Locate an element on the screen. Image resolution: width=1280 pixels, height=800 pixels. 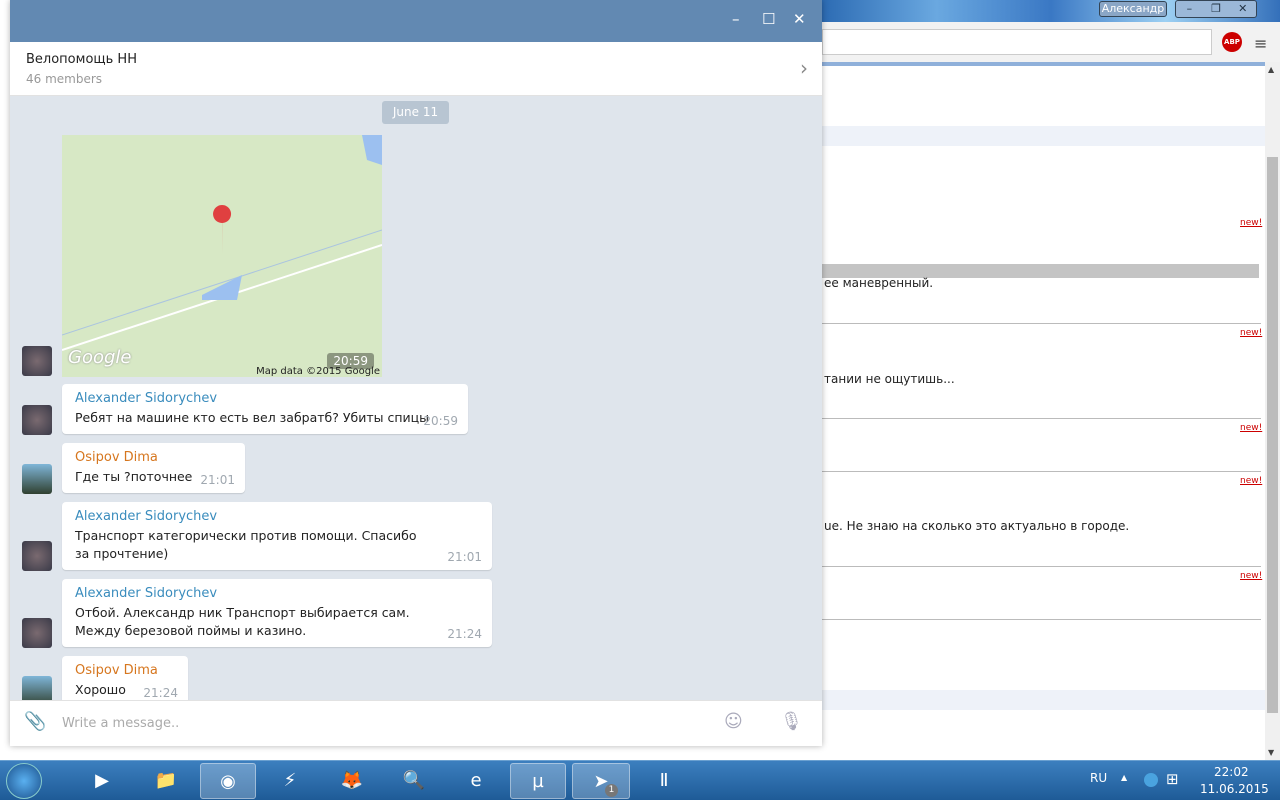
member-count: 46 members is located at coordinates (64, 79).